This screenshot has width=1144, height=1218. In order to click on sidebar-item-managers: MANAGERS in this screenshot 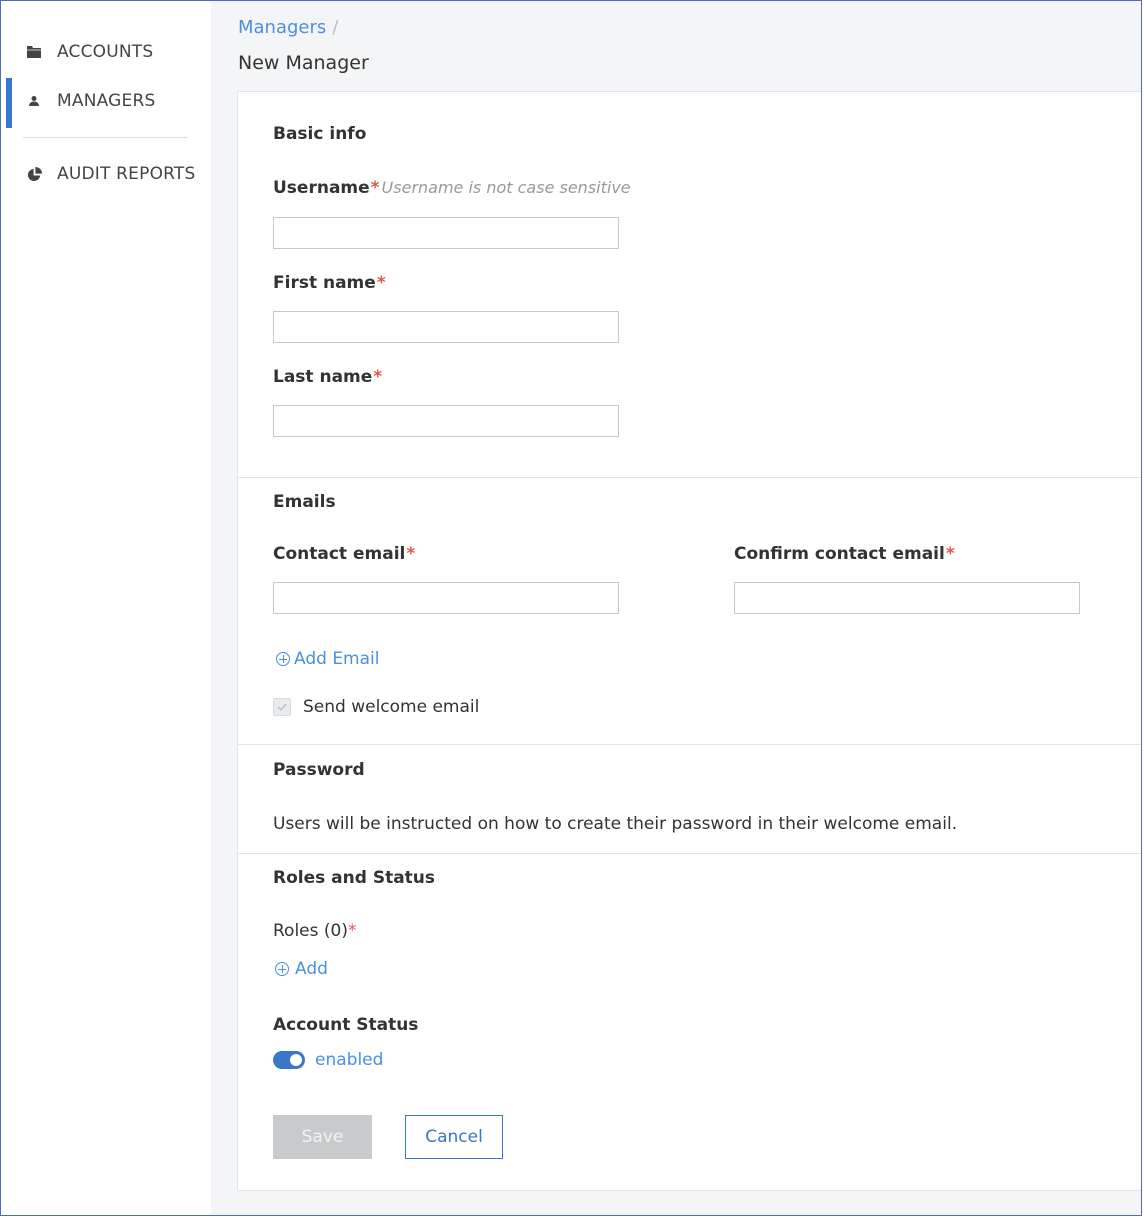, I will do `click(106, 103)`.